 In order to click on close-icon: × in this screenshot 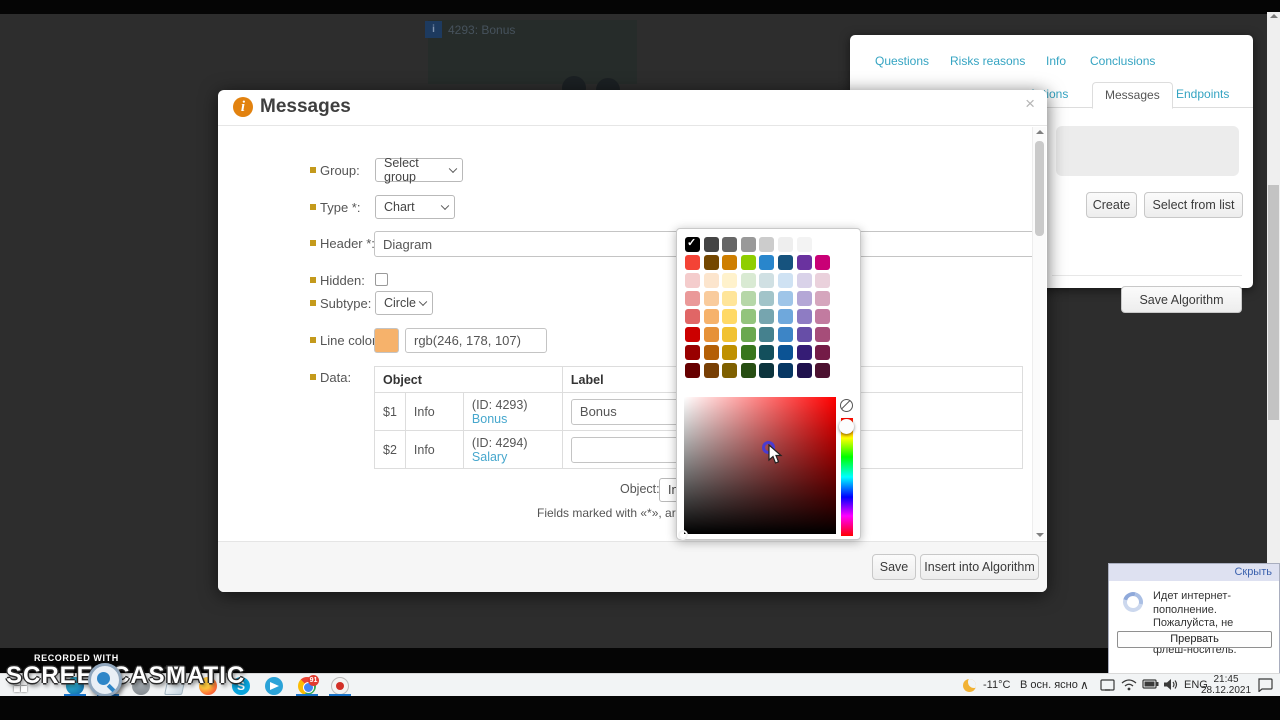, I will do `click(1030, 104)`.